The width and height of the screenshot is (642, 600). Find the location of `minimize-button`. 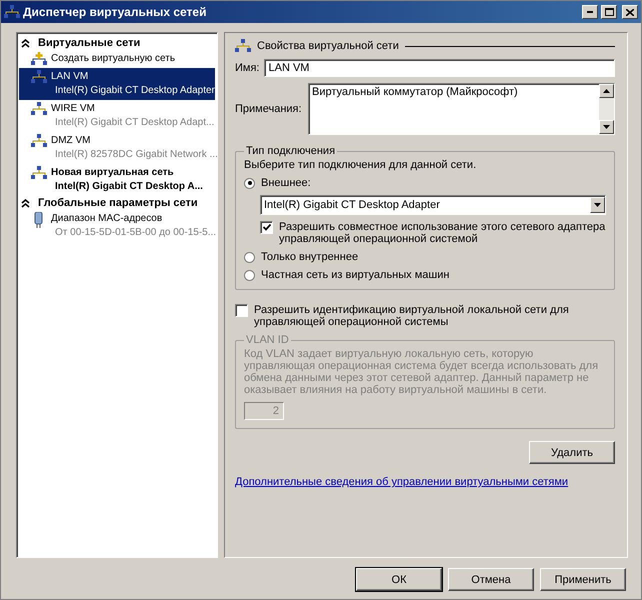

minimize-button is located at coordinates (590, 12).